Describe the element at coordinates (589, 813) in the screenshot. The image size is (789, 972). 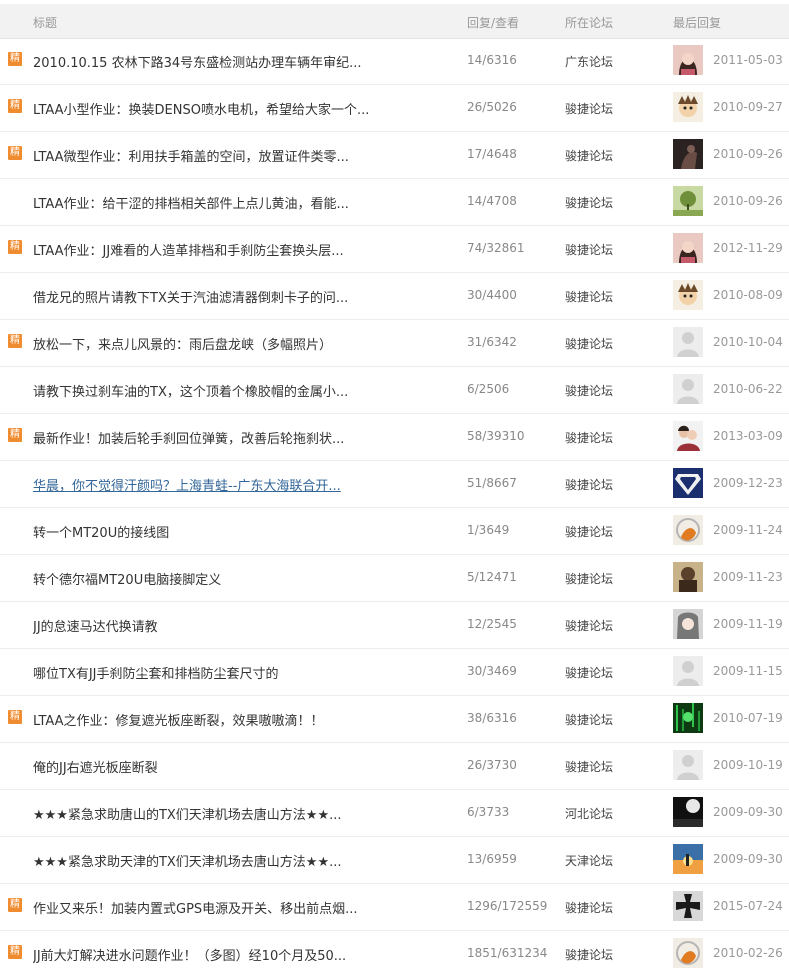
I see `forum-link: 河北论坛` at that location.